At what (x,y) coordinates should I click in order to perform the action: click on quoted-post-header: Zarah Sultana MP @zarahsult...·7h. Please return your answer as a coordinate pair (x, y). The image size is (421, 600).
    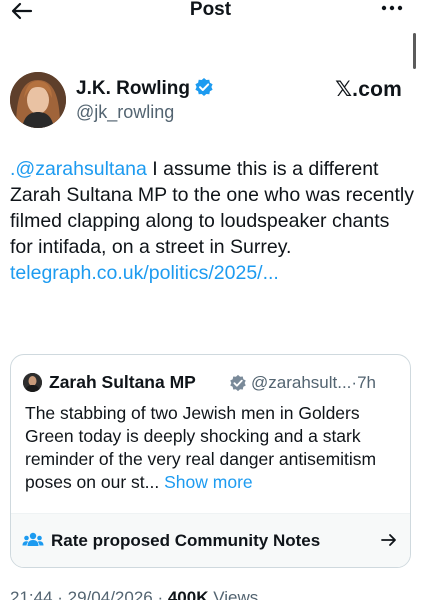
    Looking at the image, I should click on (213, 383).